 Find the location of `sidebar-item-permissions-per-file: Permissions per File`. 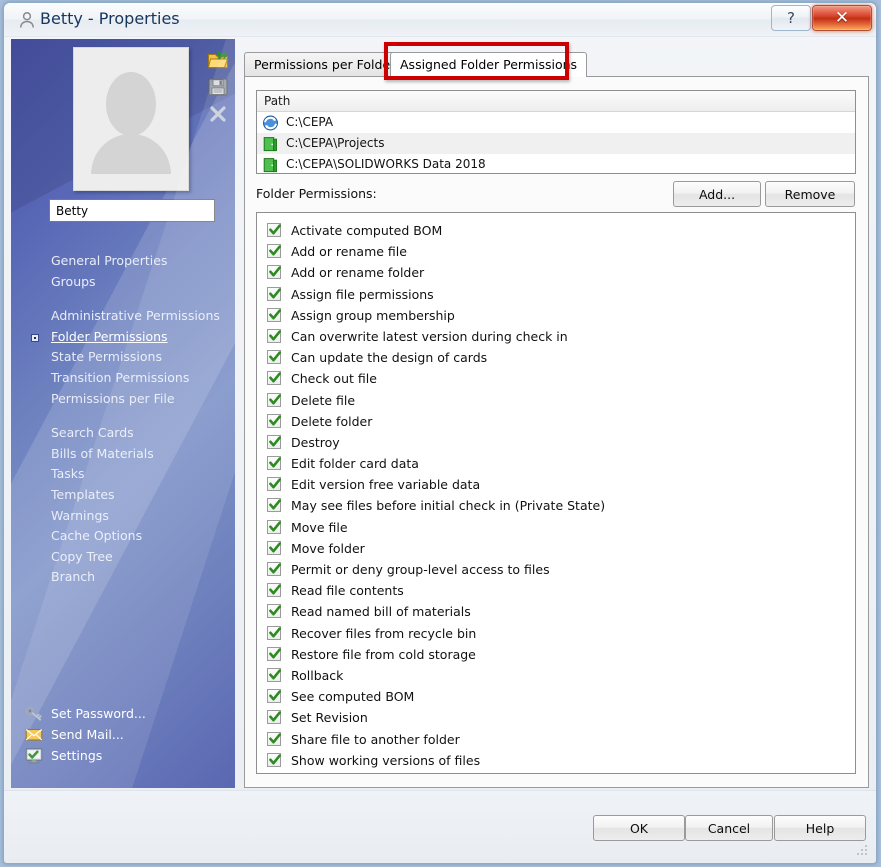

sidebar-item-permissions-per-file: Permissions per File is located at coordinates (123, 399).